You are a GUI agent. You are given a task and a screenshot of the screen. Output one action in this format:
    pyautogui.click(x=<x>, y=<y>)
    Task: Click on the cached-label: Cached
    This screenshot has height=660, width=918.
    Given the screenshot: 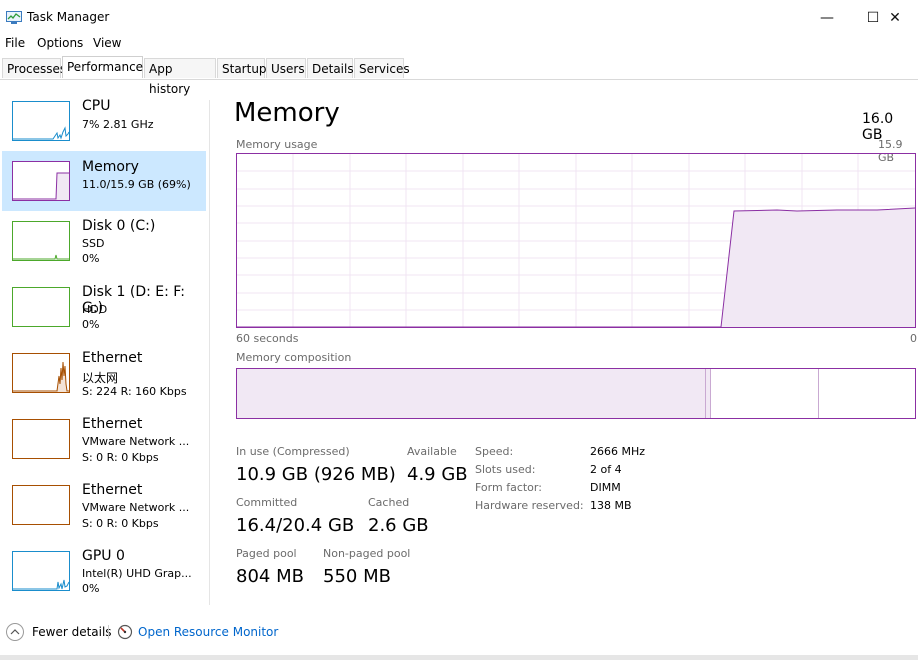 What is the action you would take?
    pyautogui.click(x=389, y=502)
    